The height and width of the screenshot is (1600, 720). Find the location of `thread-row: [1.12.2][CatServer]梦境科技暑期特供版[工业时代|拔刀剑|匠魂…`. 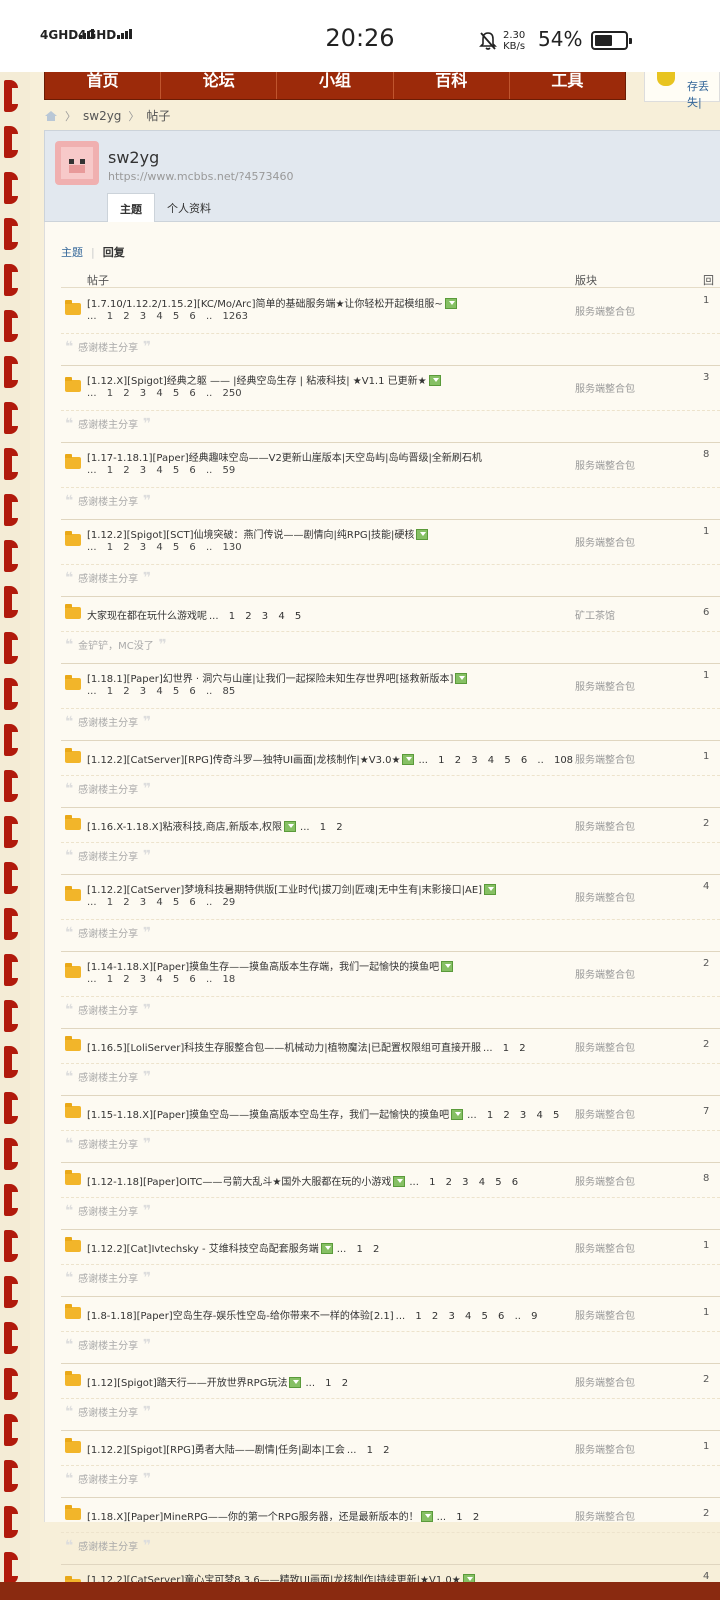

thread-row: [1.12.2][CatServer]梦境科技暑期特供版[工业时代|拔刀剑|匠魂… is located at coordinates (390, 913).